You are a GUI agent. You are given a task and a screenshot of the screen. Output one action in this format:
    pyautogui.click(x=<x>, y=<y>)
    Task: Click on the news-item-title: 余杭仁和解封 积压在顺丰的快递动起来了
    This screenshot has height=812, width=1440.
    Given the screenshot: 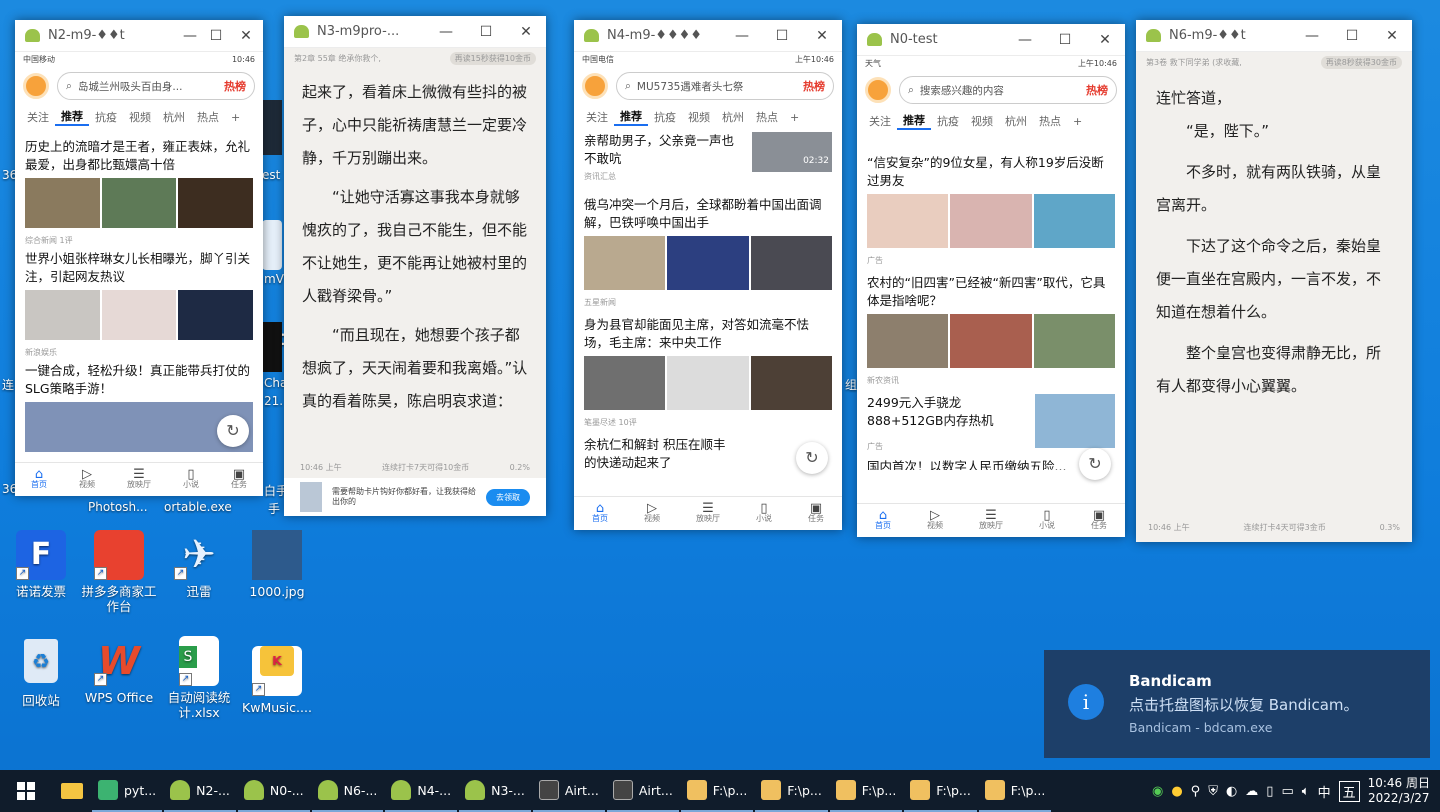 What is the action you would take?
    pyautogui.click(x=659, y=454)
    